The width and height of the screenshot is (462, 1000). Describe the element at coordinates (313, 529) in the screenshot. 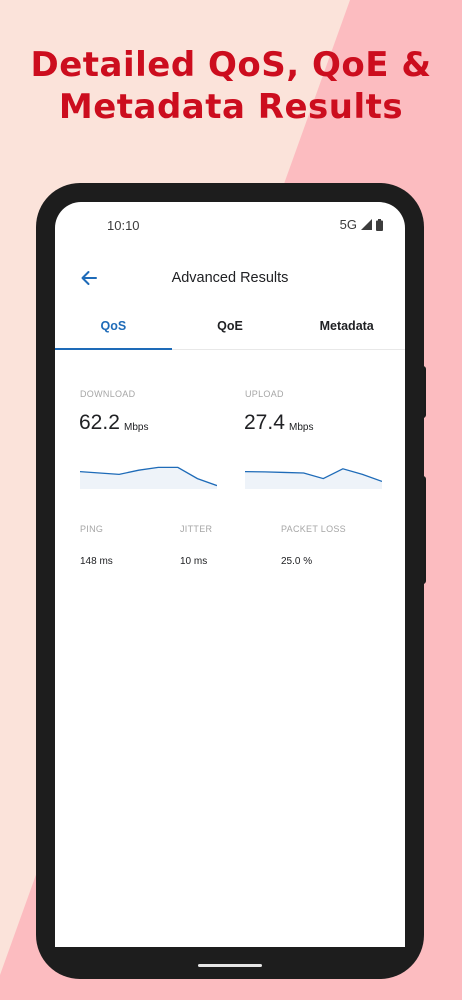

I see `packet-loss-label: PACKET LOSS` at that location.